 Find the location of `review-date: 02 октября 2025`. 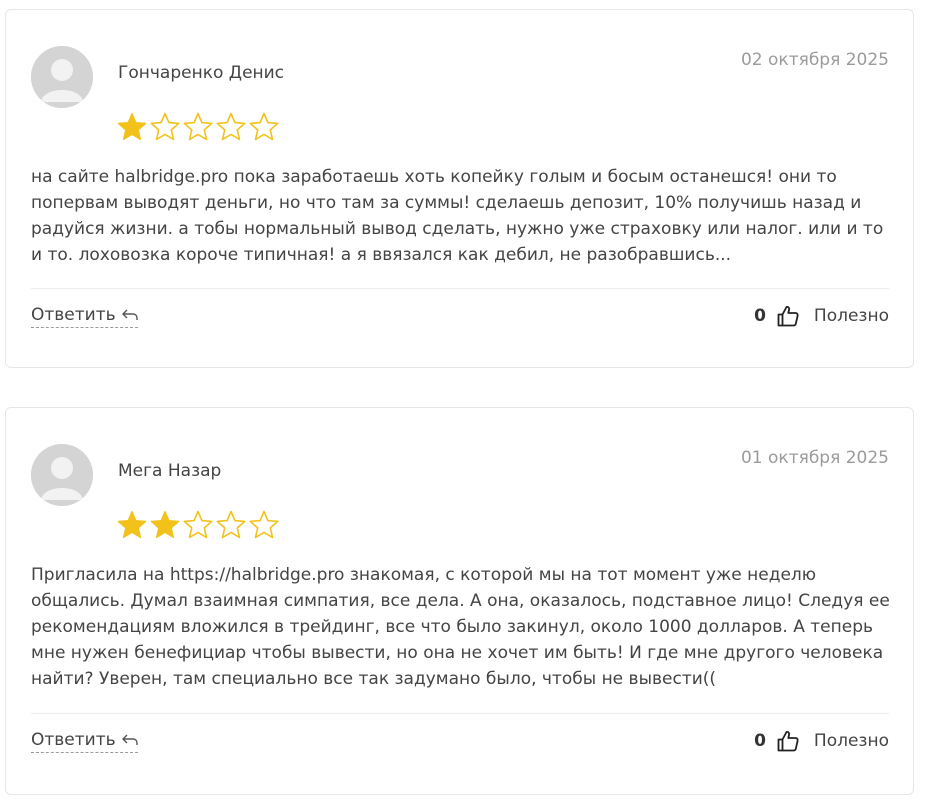

review-date: 02 октября 2025 is located at coordinates (814, 60).